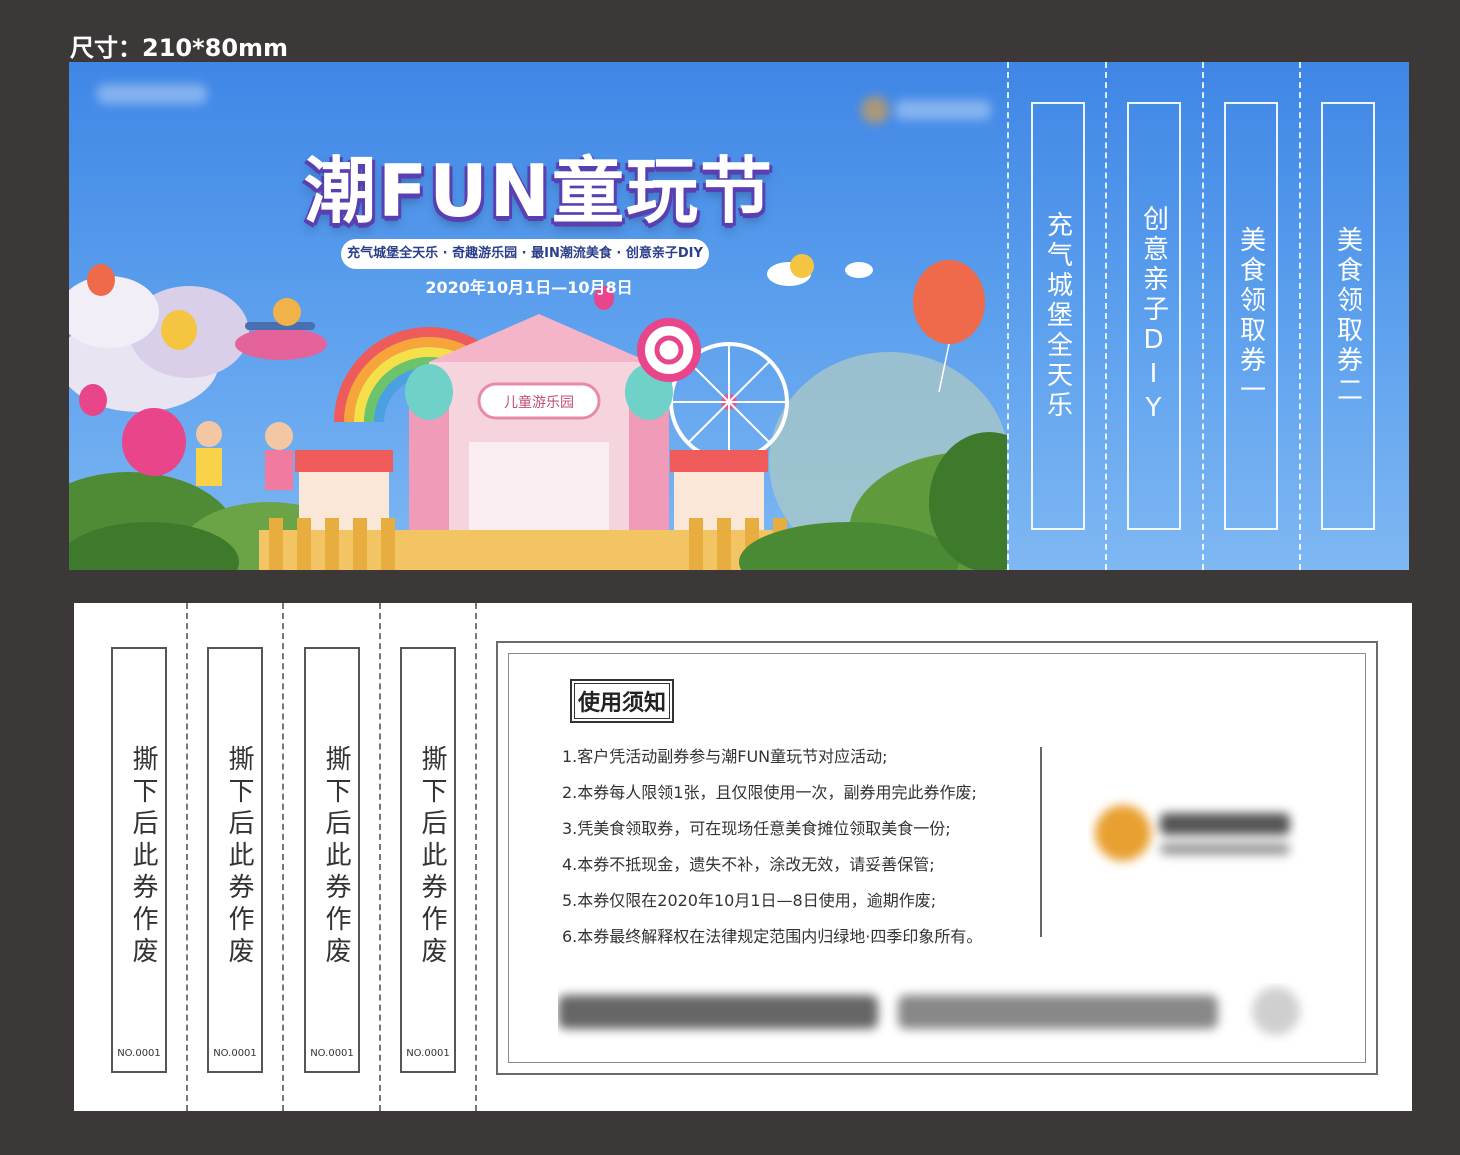  I want to click on rule-item: 6.本券最终解释权在法律规定范围内归绿地·四季印象所有。, so click(772, 936).